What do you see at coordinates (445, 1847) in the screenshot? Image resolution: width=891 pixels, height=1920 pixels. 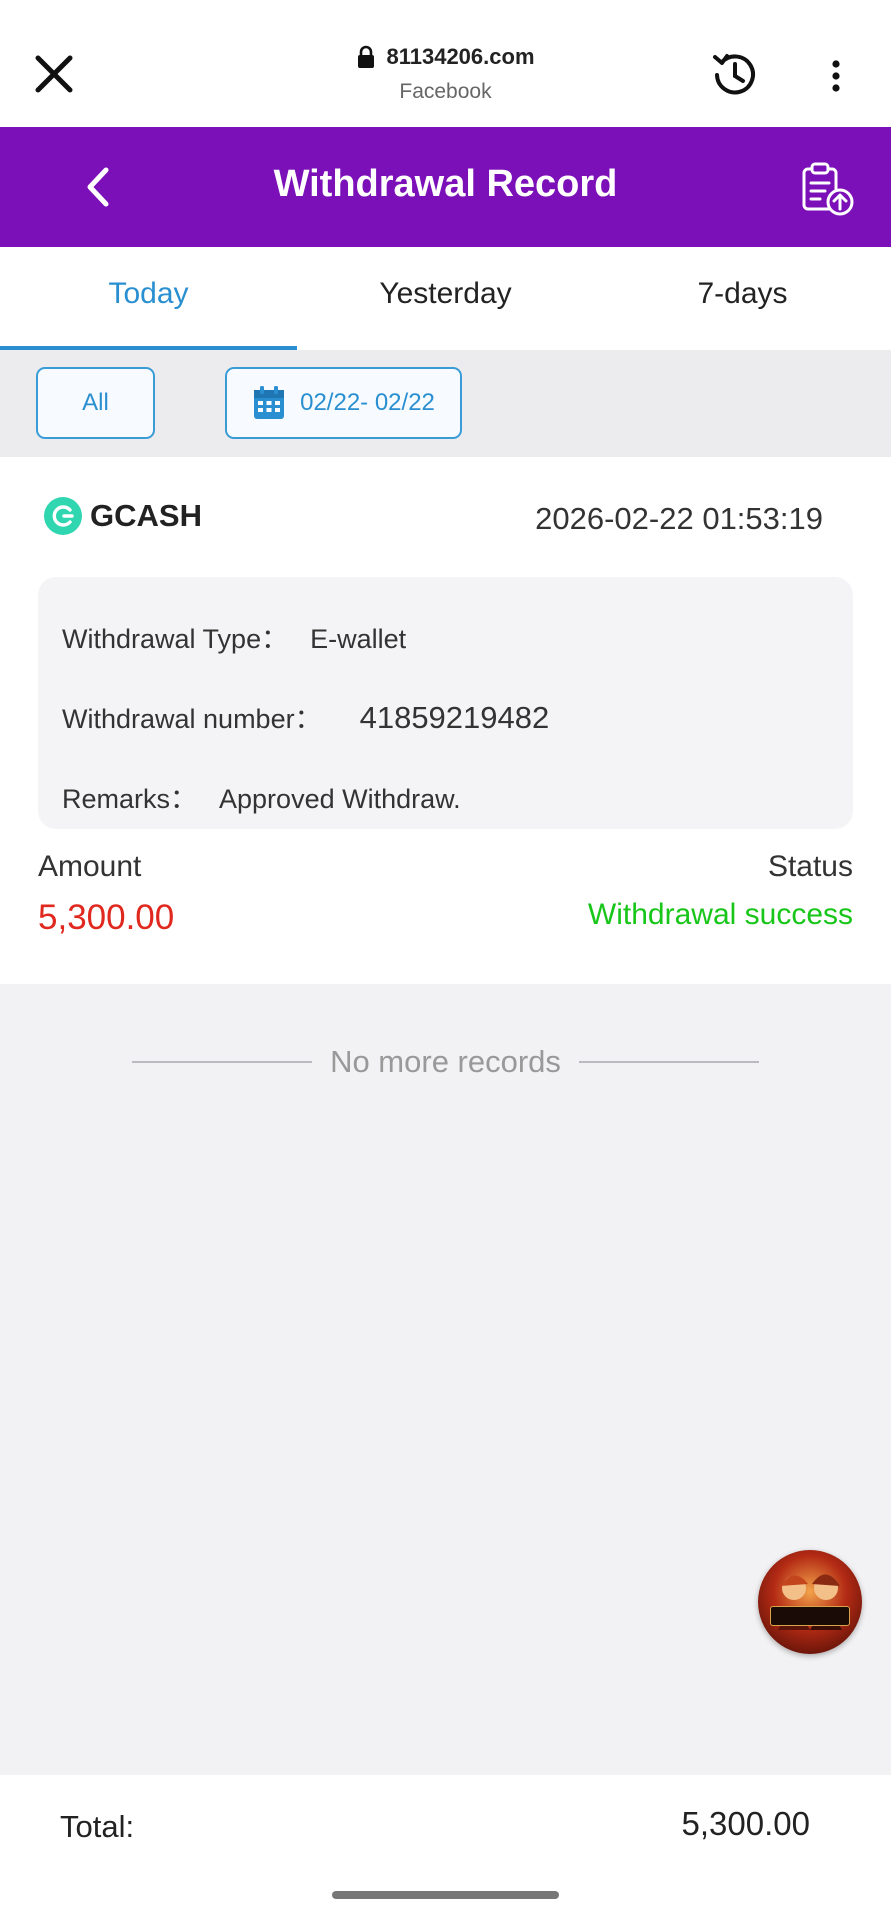 I see `total-footer: Total: 5,300.00` at bounding box center [445, 1847].